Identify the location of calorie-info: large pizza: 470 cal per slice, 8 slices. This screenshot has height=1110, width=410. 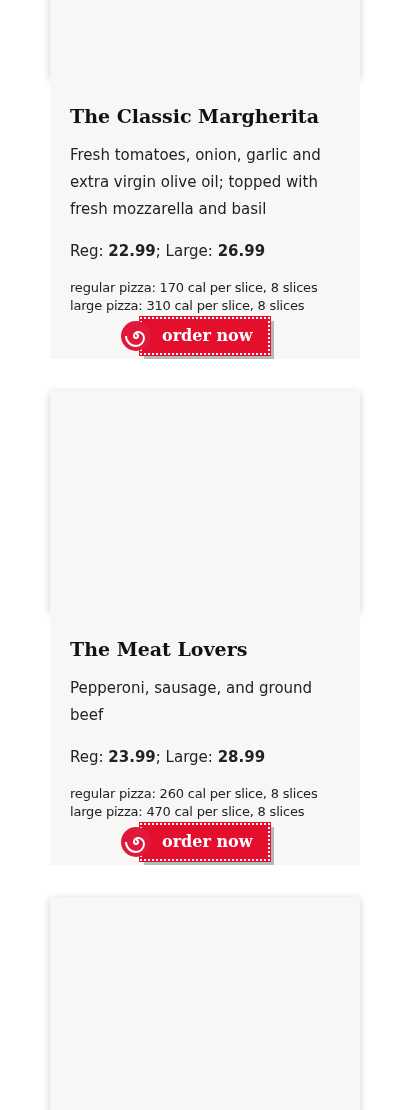
(188, 812).